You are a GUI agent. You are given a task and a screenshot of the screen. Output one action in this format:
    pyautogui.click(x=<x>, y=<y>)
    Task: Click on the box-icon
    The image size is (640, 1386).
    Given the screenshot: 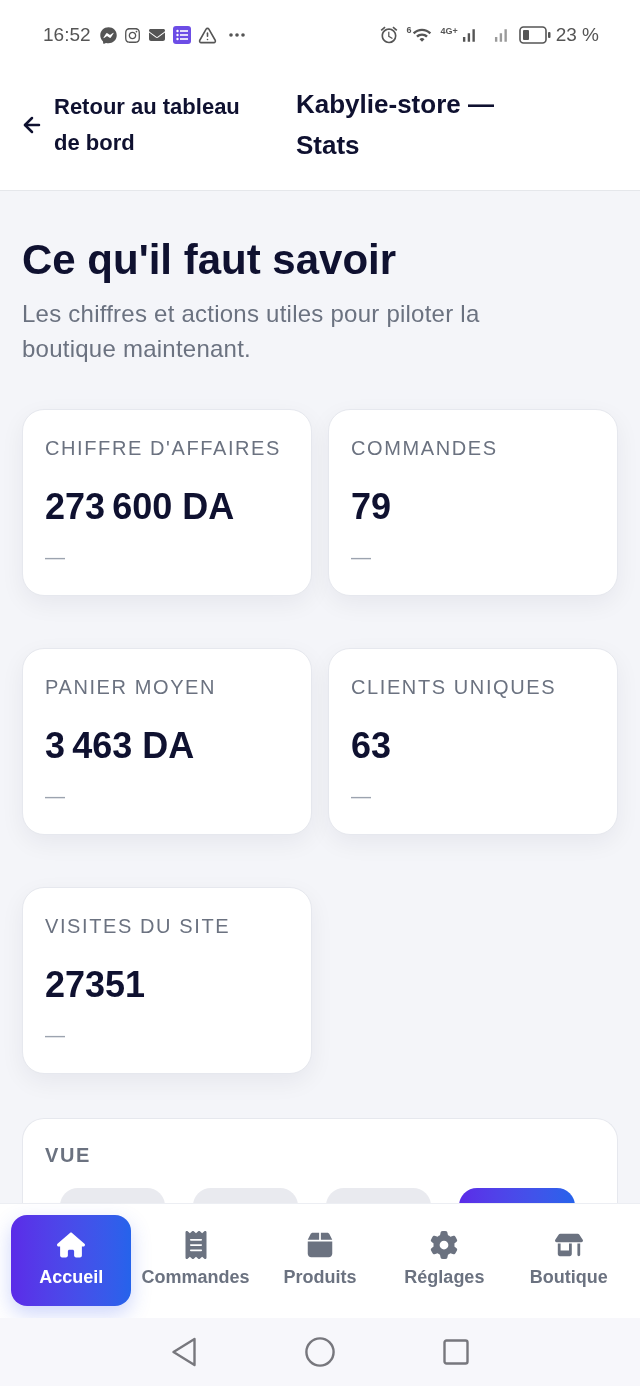 What is the action you would take?
    pyautogui.click(x=320, y=1245)
    